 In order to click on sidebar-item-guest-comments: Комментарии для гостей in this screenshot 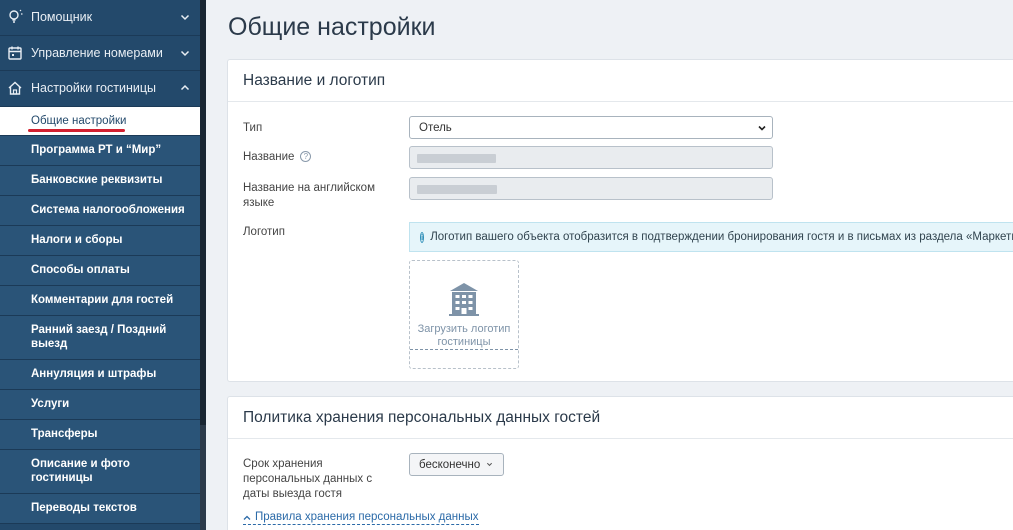, I will do `click(100, 300)`.